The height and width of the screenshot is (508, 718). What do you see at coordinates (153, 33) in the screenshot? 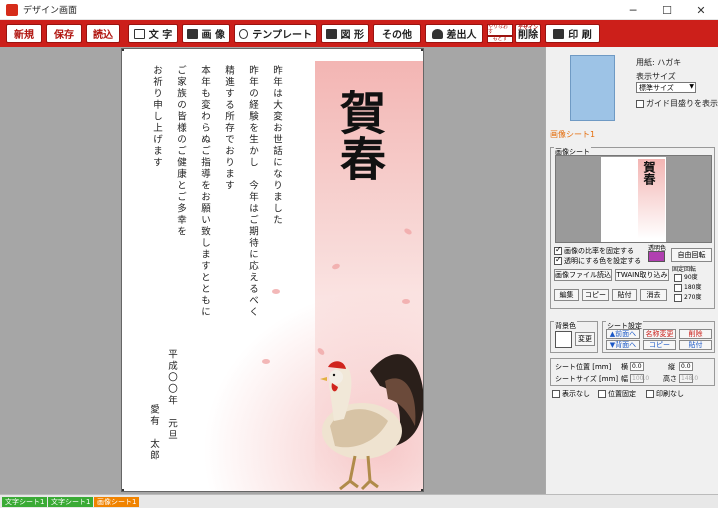
I see `text-button: 文 字` at bounding box center [153, 33].